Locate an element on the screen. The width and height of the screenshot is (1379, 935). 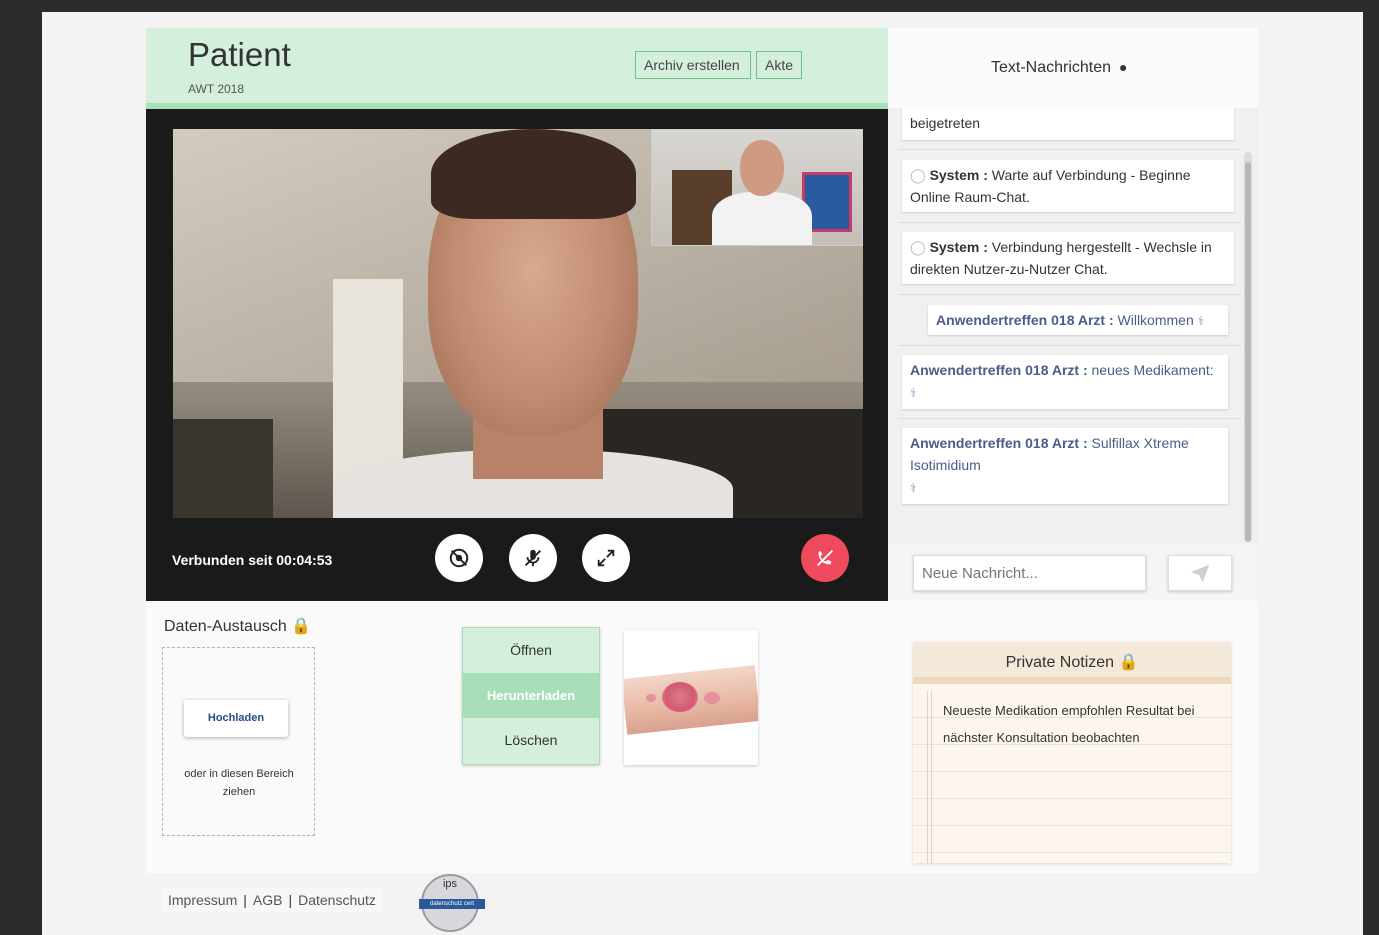
chat-header: Text-Nachrichten ● is located at coordinates (1073, 68).